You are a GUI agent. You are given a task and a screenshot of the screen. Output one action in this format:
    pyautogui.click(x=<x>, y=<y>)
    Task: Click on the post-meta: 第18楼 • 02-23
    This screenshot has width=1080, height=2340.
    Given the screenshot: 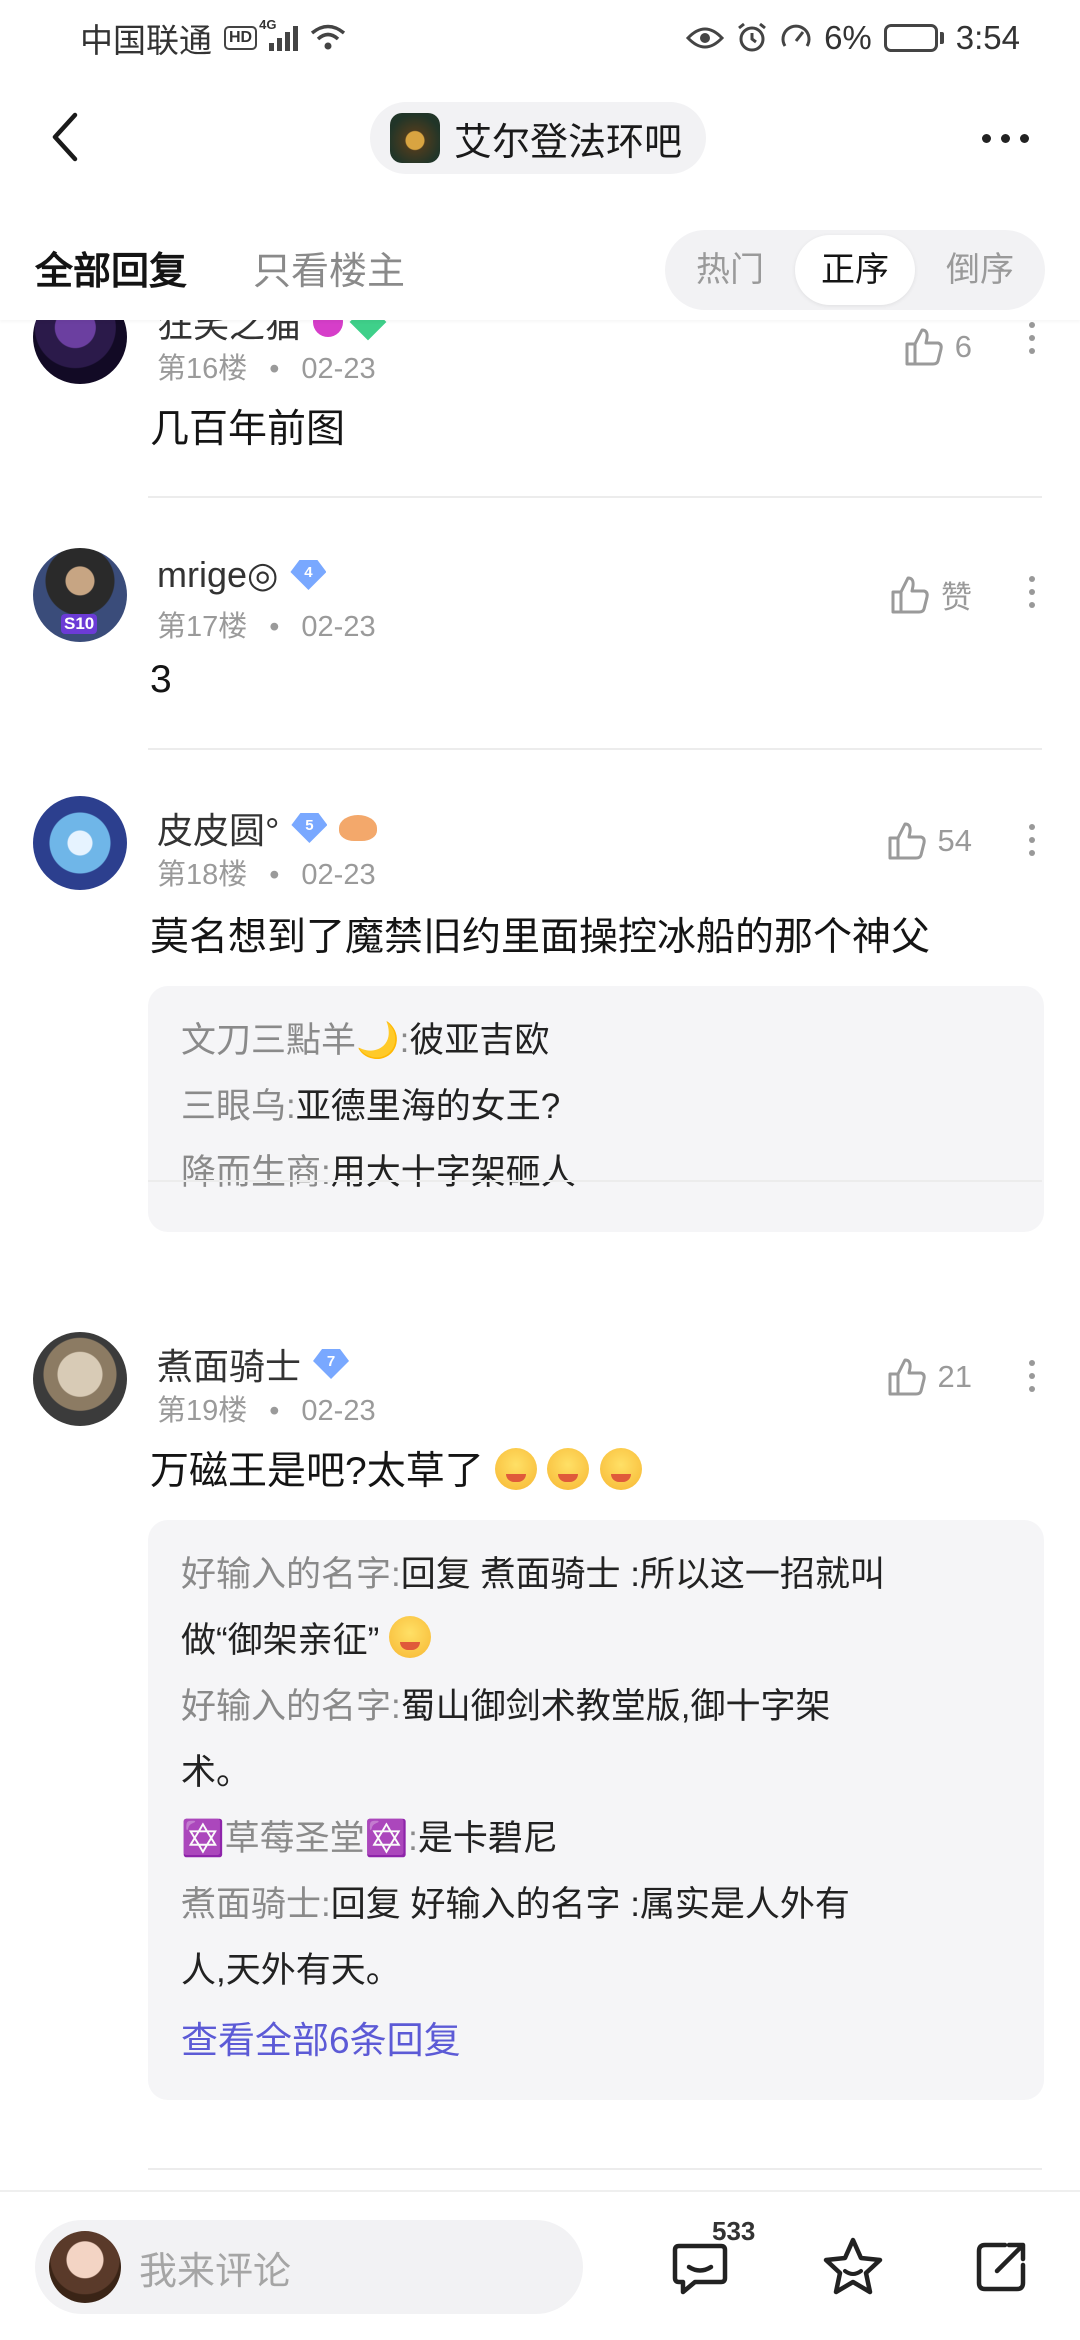 What is the action you would take?
    pyautogui.click(x=266, y=875)
    